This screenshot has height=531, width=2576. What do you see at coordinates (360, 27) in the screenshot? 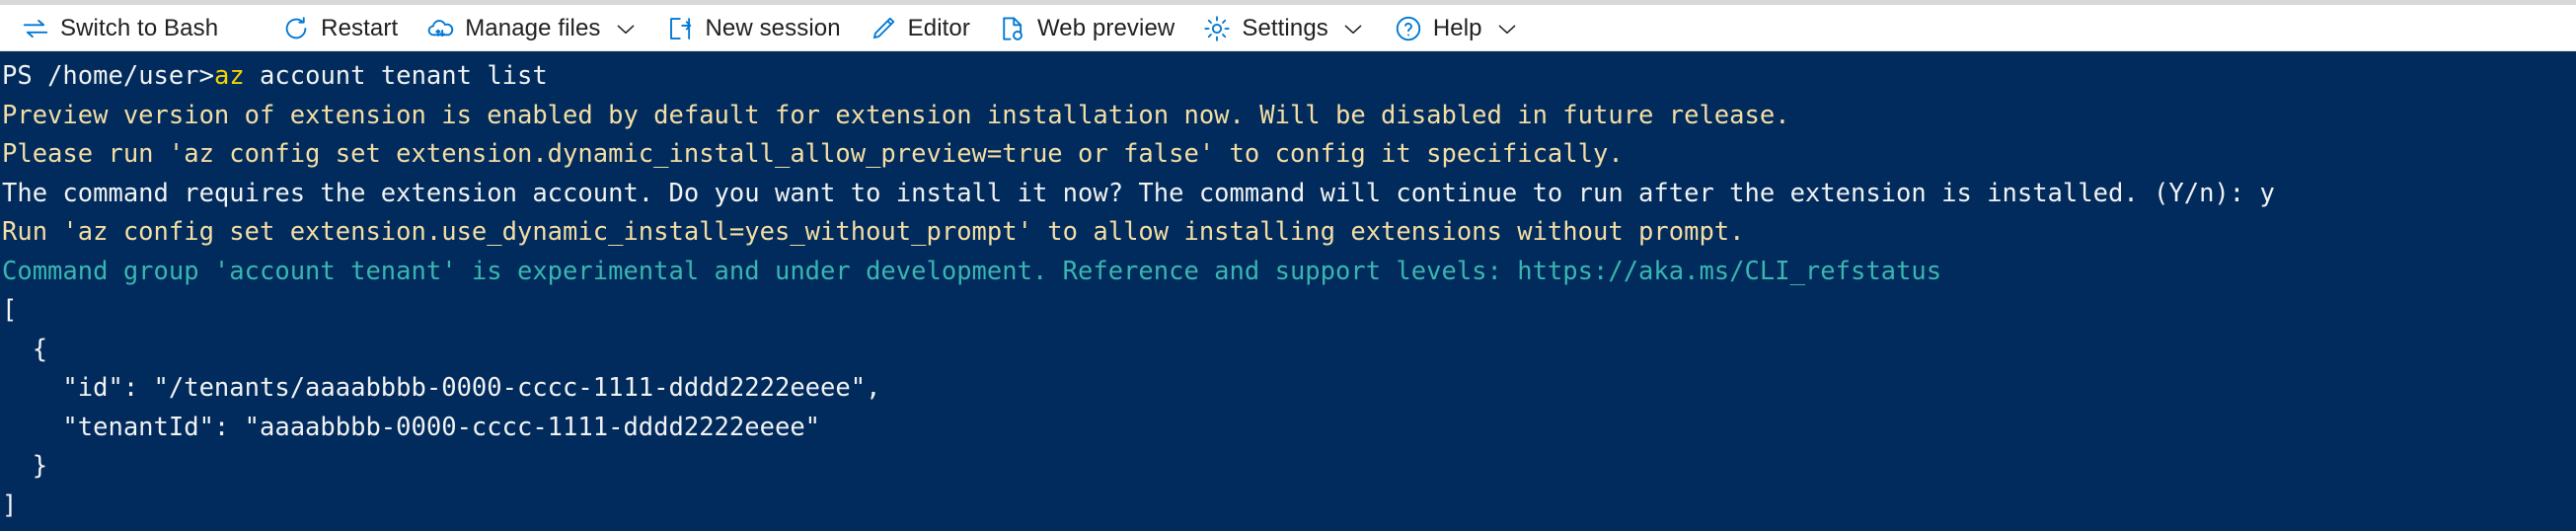
I see `toolbar-label-restart: Restart` at bounding box center [360, 27].